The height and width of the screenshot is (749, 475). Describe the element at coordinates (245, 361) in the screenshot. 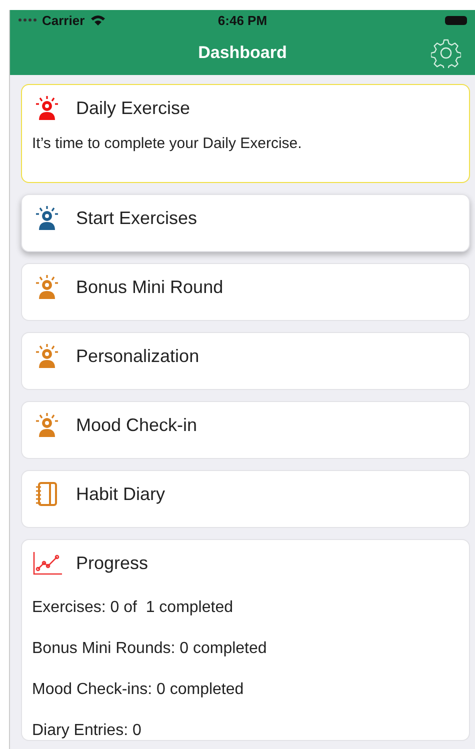

I see `task-card: Personalization` at that location.